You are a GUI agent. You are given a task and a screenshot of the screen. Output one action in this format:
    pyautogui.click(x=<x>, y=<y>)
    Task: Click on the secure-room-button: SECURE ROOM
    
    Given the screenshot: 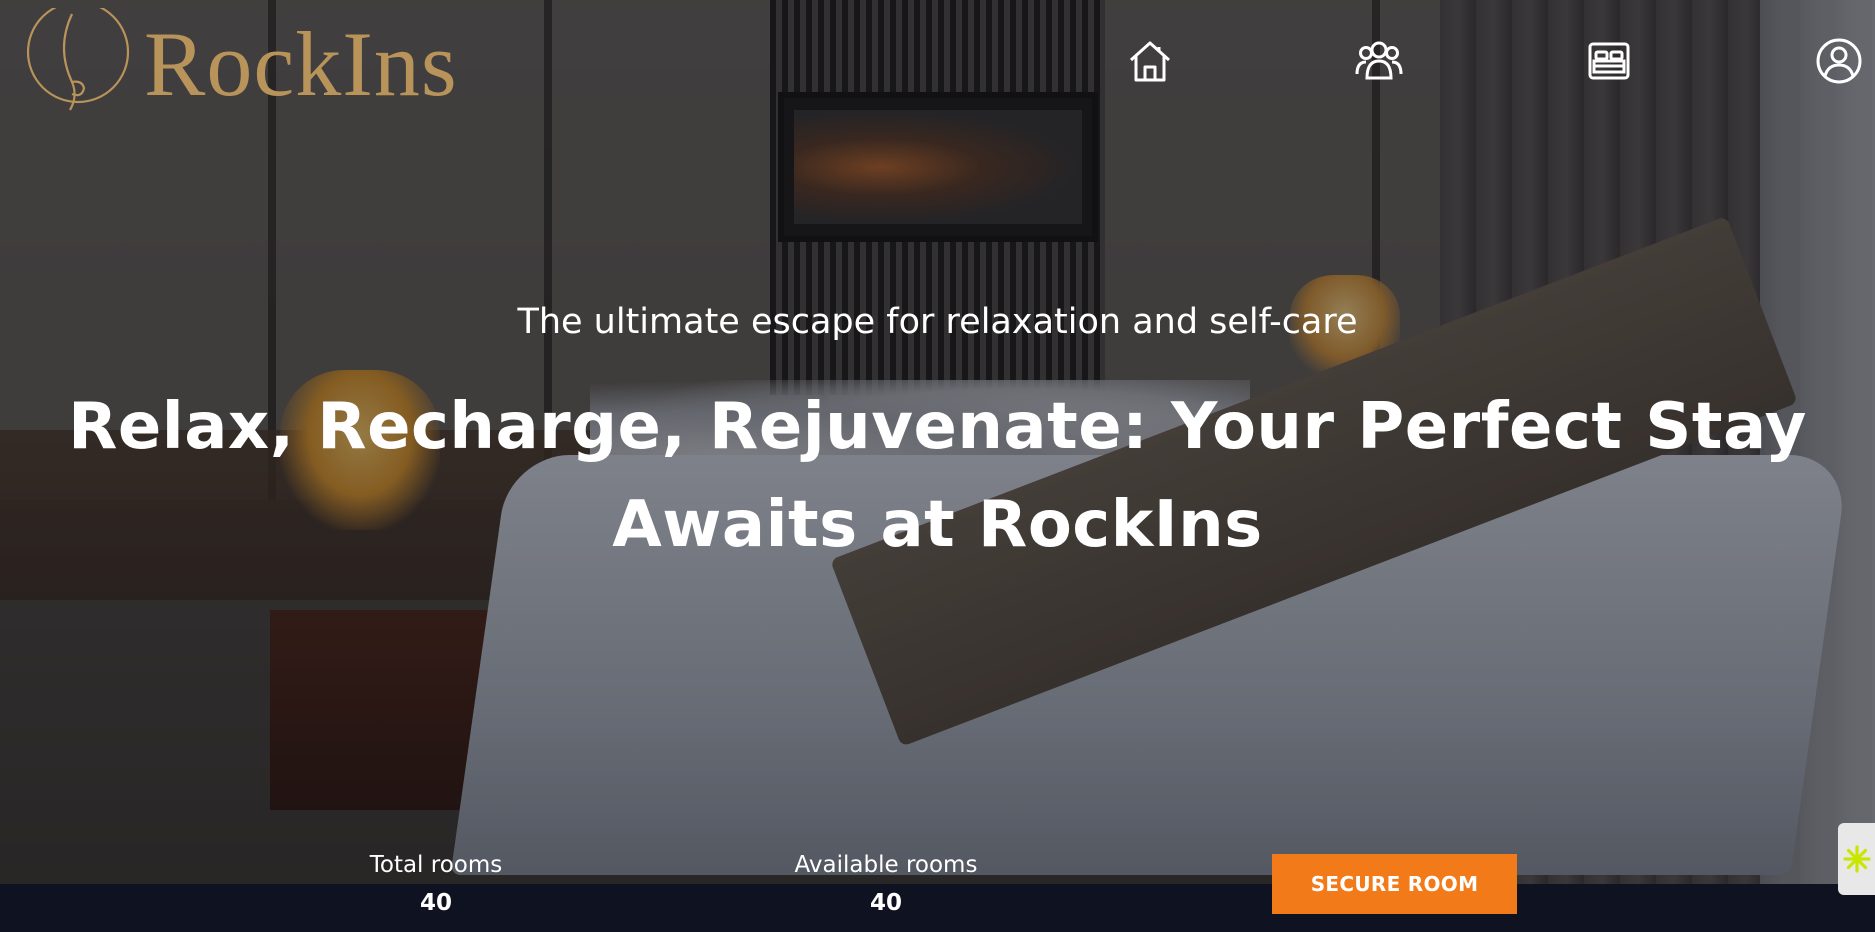 What is the action you would take?
    pyautogui.click(x=1394, y=884)
    